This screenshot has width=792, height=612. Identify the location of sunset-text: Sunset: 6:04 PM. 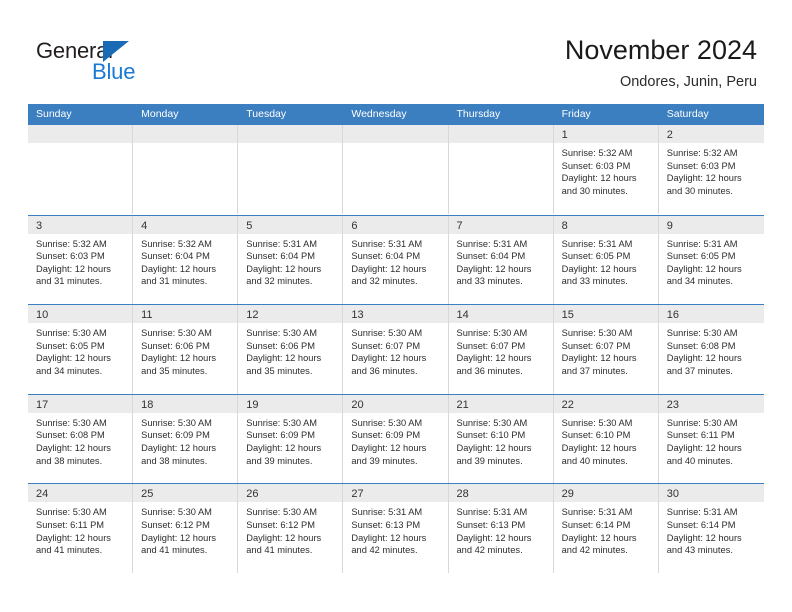
(386, 256).